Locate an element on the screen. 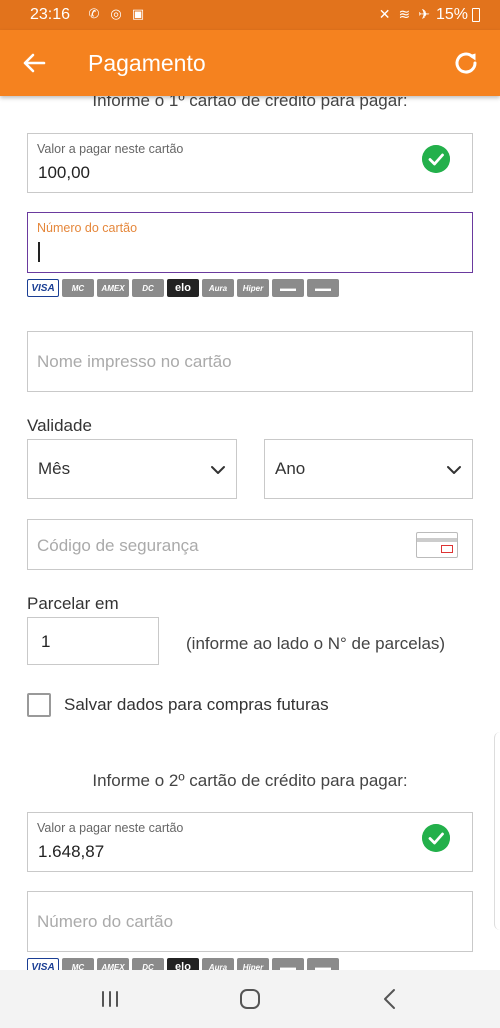 The height and width of the screenshot is (1028, 500). wifi-icon: ≋ is located at coordinates (404, 14).